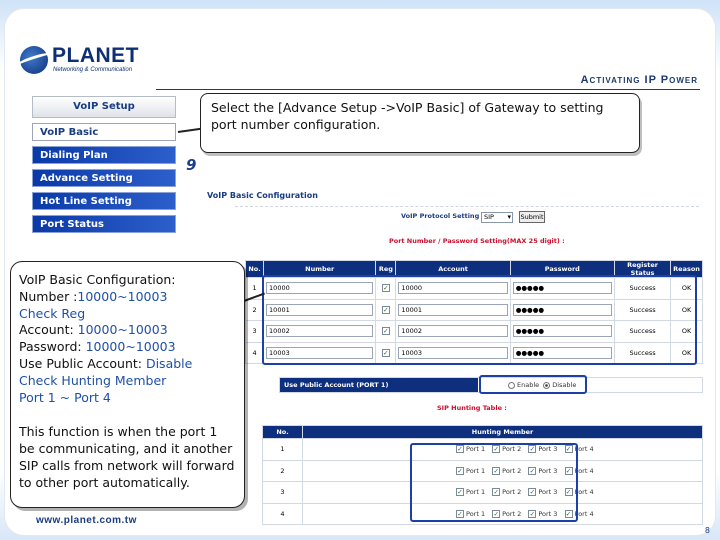 This screenshot has width=720, height=540. What do you see at coordinates (104, 107) in the screenshot?
I see `menu-header: VoIP Setup` at bounding box center [104, 107].